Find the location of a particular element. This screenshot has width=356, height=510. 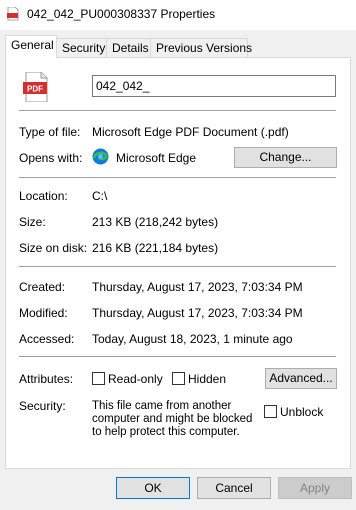

hidden-checkbox is located at coordinates (178, 378).